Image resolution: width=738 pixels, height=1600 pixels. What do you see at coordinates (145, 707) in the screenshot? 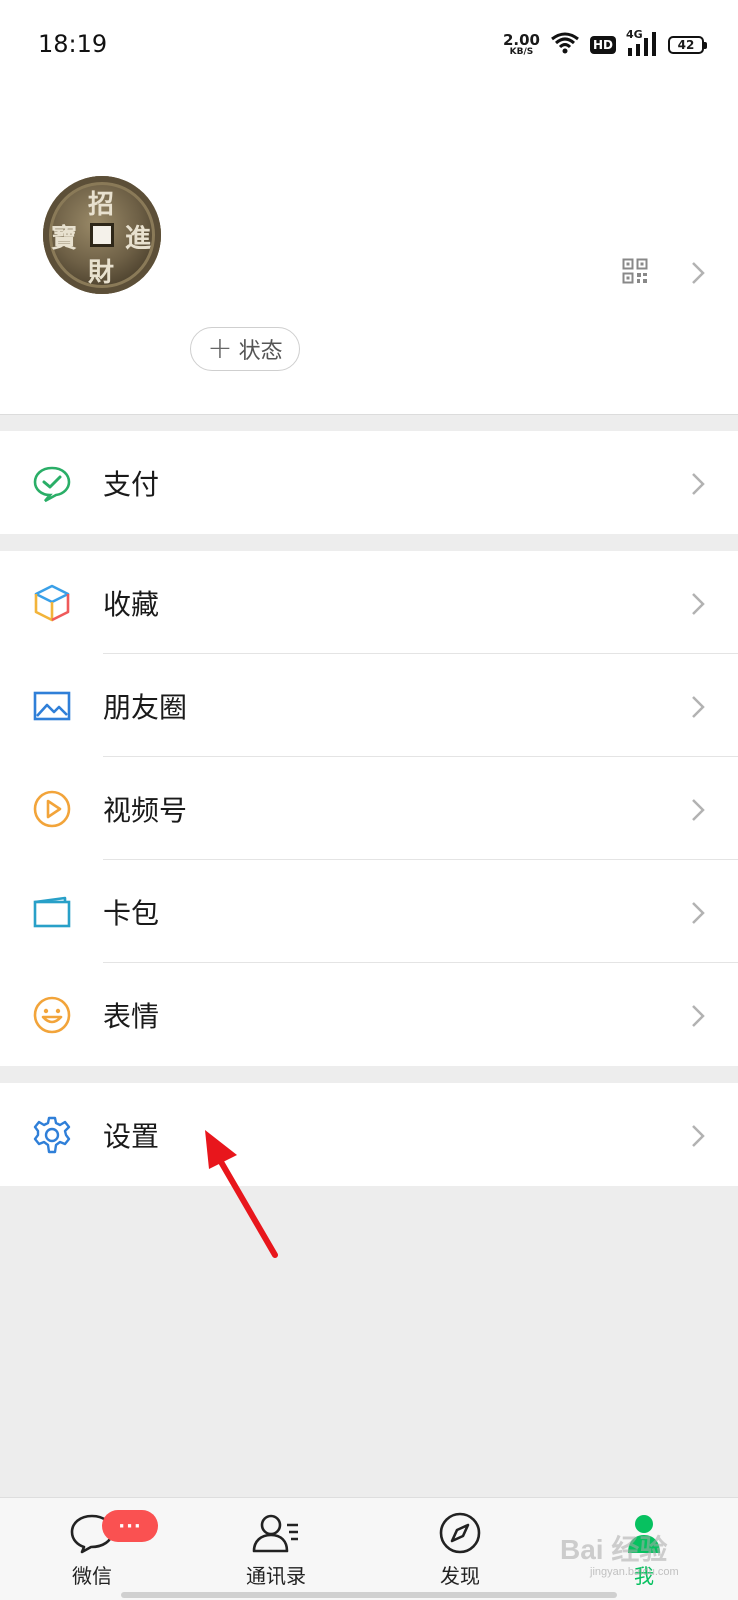
I see `menu-label-moments: 朋友圈` at bounding box center [145, 707].